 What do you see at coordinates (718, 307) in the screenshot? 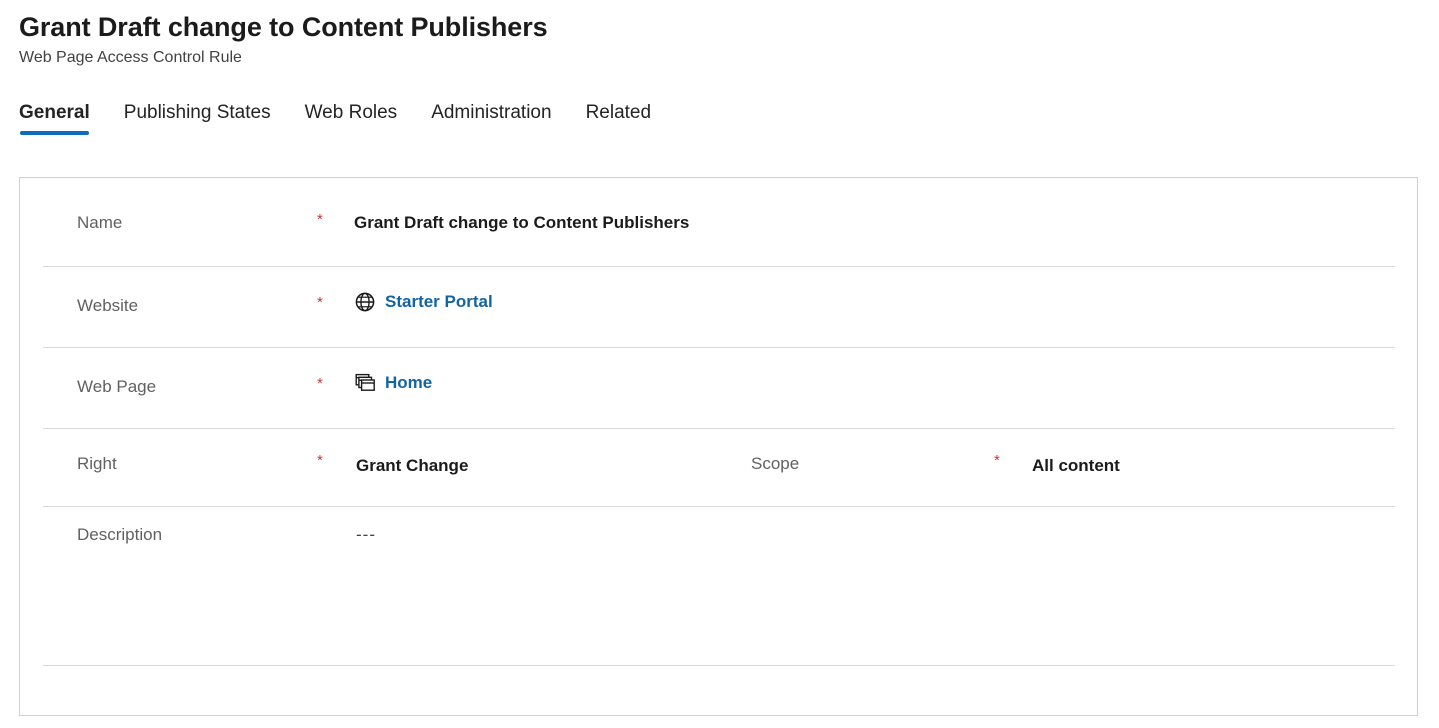
I see `form-row-website: Website * Starter Portal` at bounding box center [718, 307].